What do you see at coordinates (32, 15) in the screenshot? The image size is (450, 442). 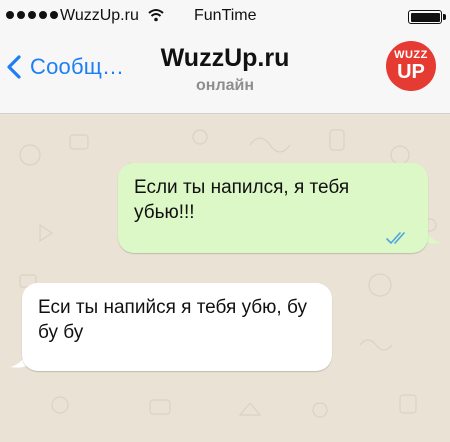 I see `signal-strength-icon` at bounding box center [32, 15].